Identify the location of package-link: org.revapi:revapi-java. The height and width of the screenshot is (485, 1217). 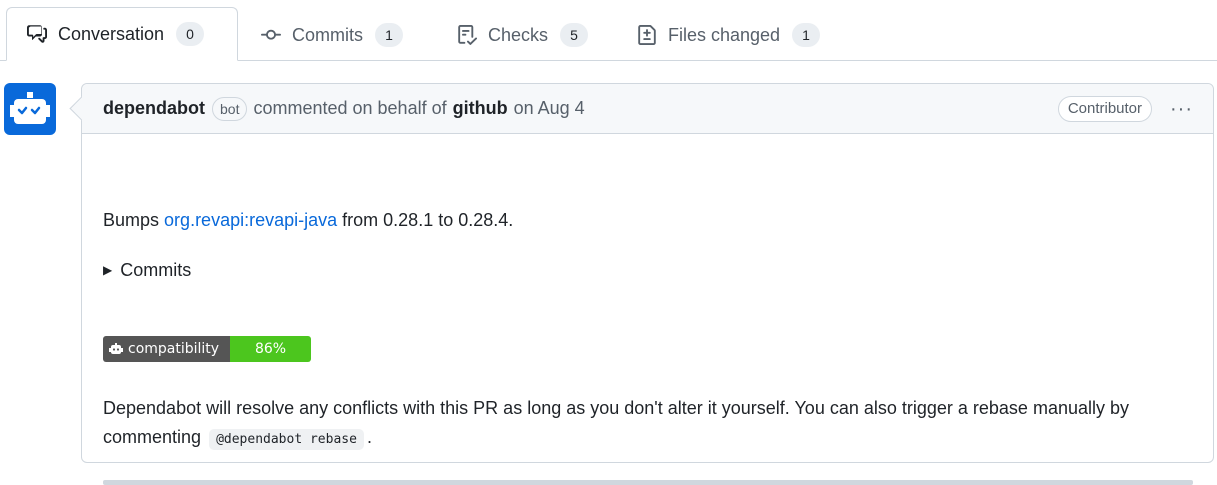
(250, 220).